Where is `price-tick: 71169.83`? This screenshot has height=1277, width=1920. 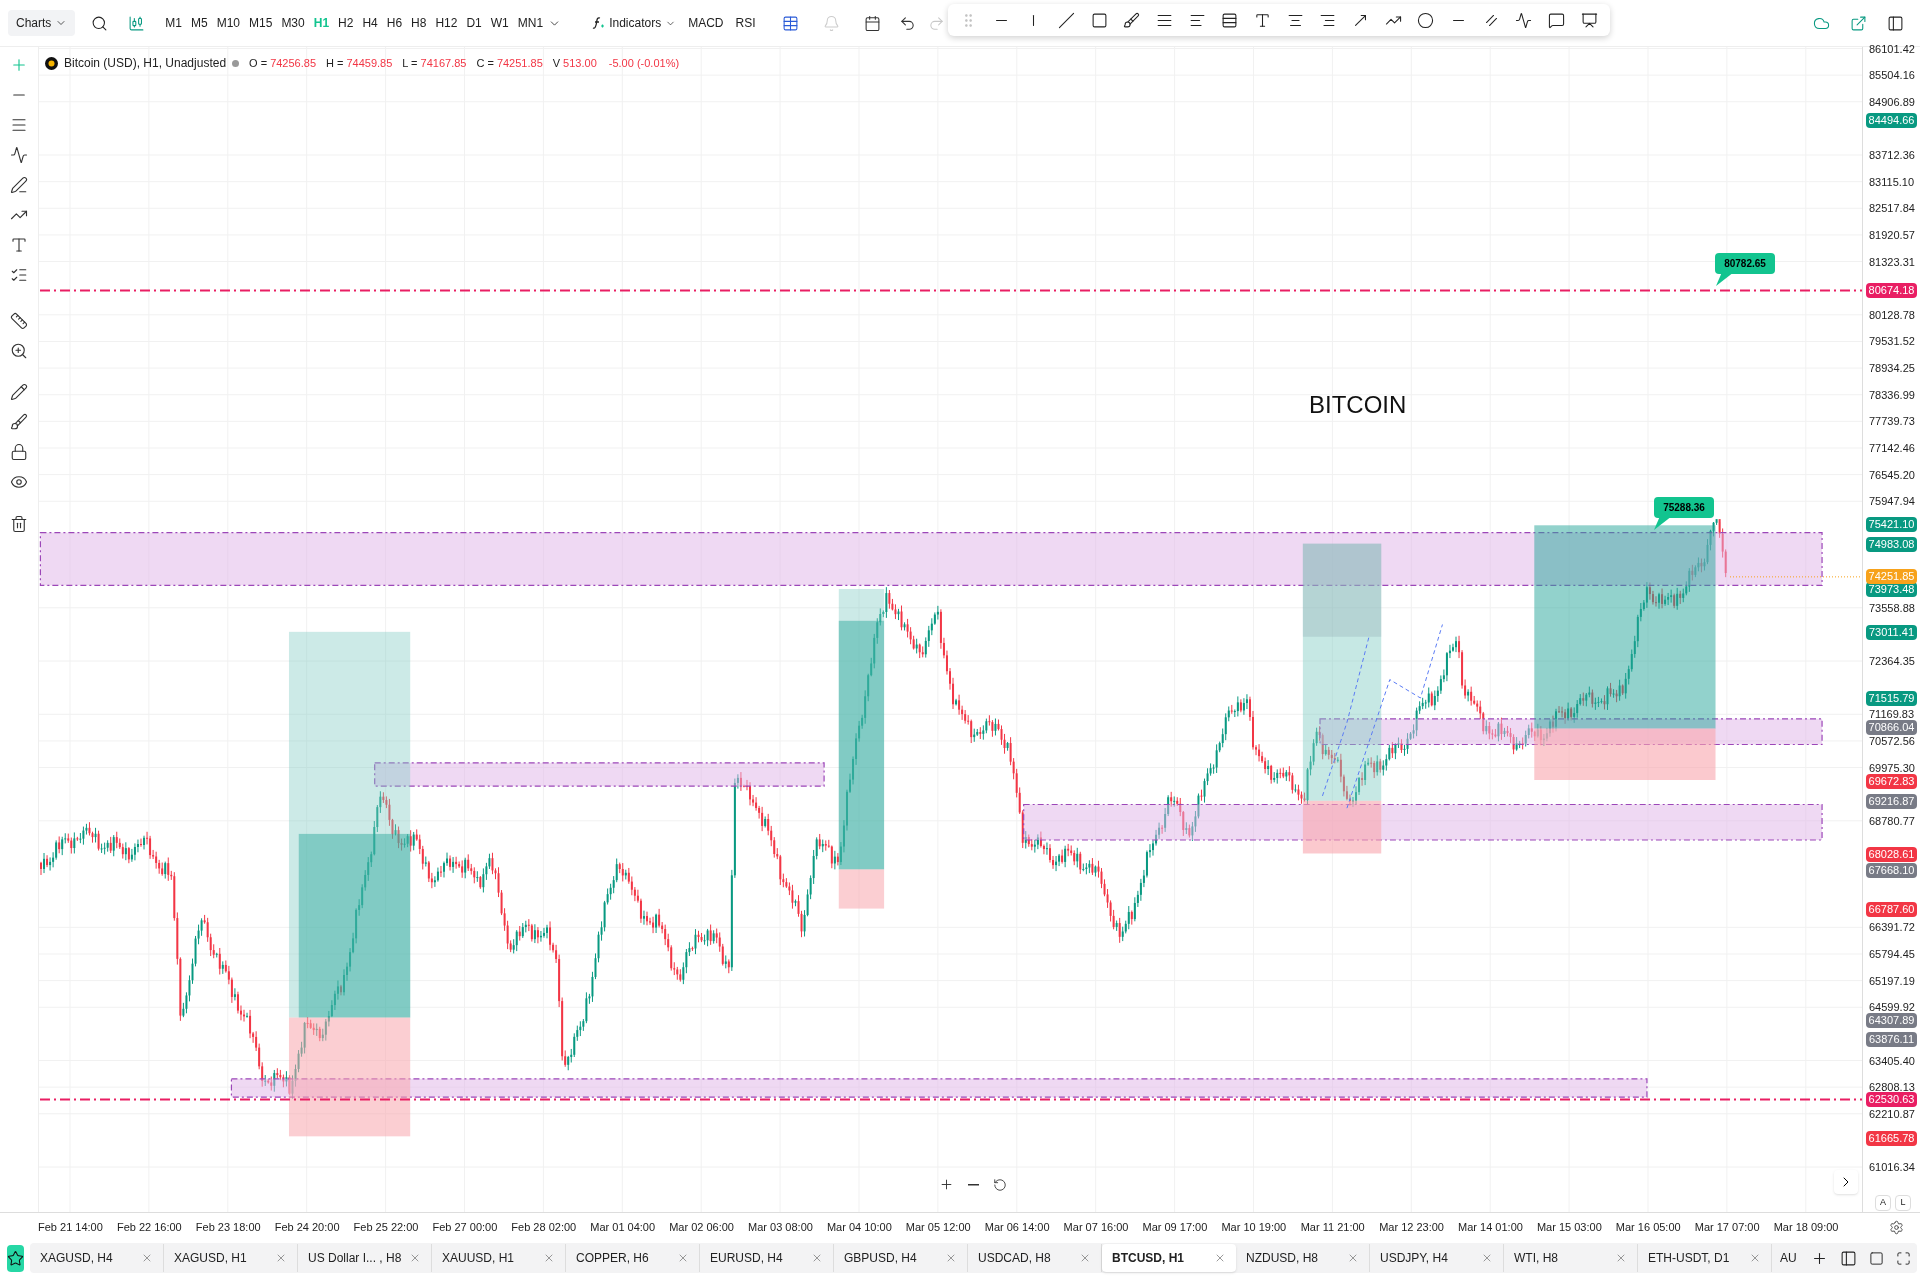
price-tick: 71169.83 is located at coordinates (1892, 714).